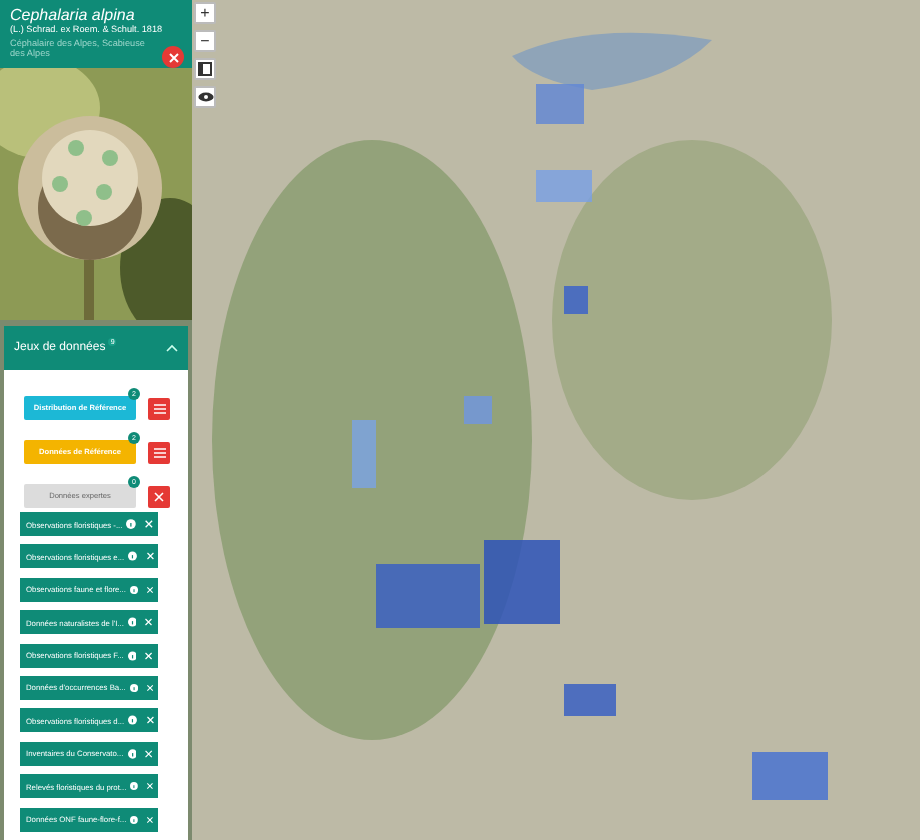 This screenshot has width=920, height=840. I want to click on close-button, so click(173, 57).